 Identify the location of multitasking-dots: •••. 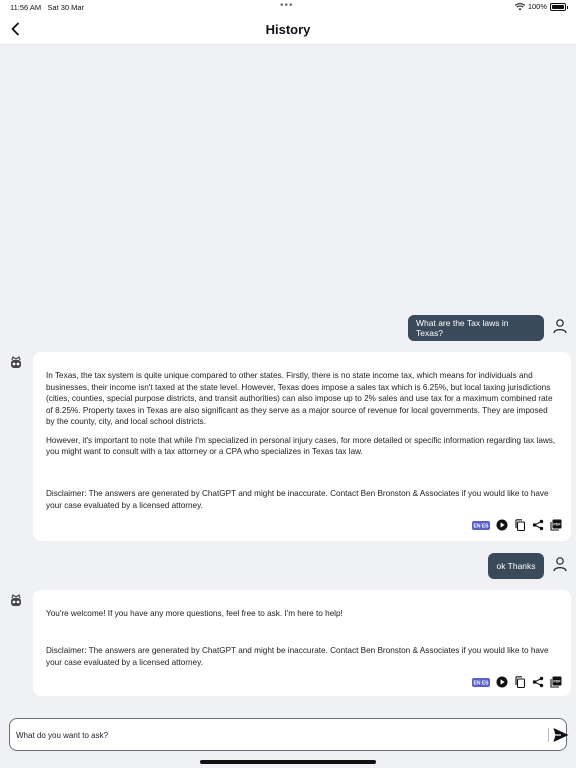
(287, 5).